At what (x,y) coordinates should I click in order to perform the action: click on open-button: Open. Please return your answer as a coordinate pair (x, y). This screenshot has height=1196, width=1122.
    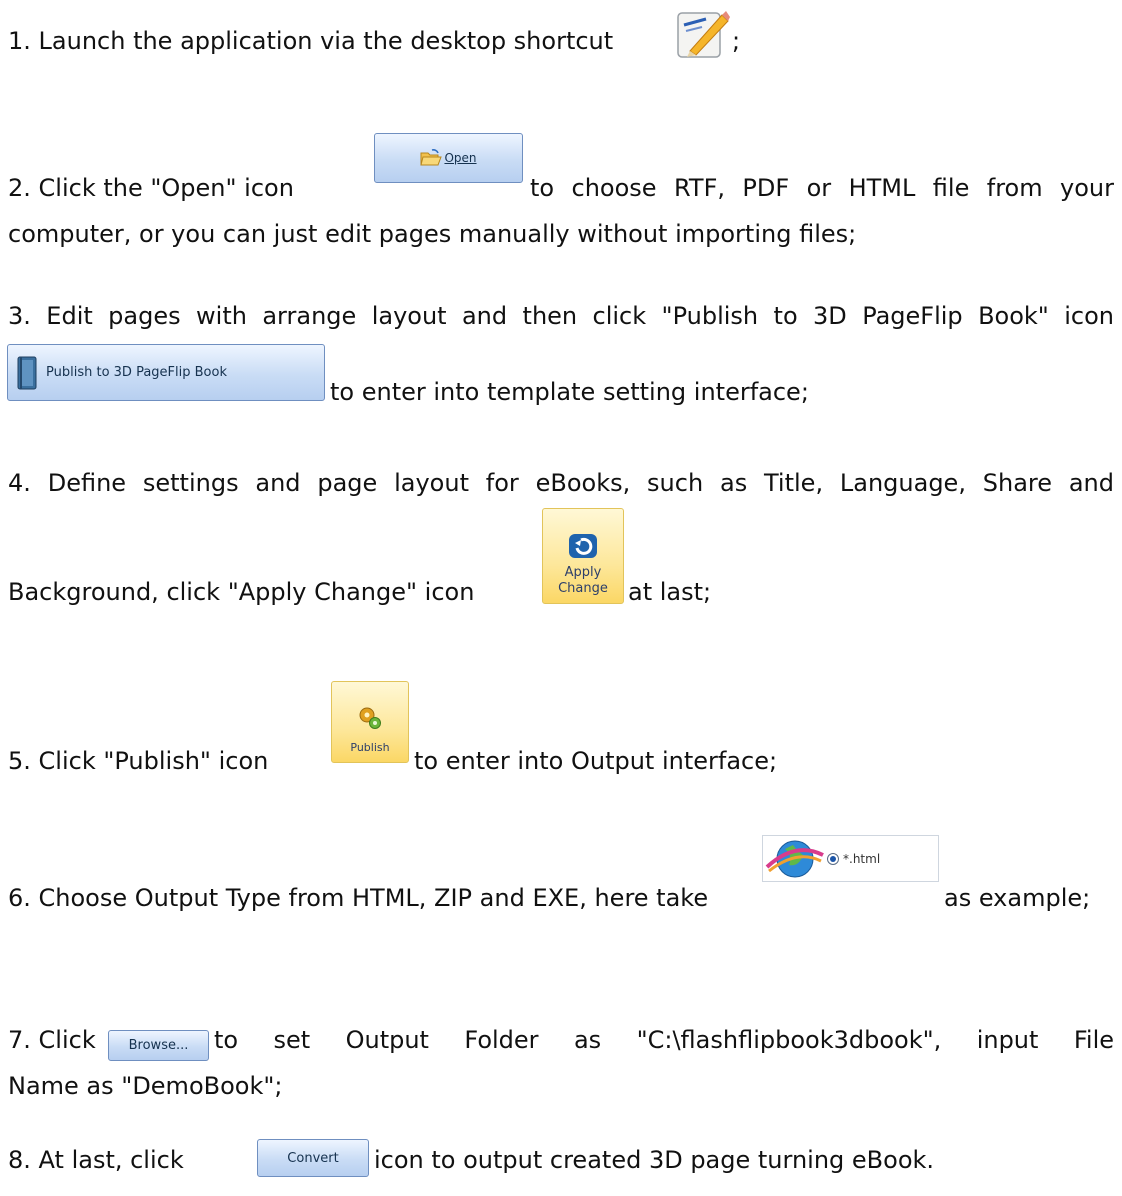
    Looking at the image, I should click on (448, 158).